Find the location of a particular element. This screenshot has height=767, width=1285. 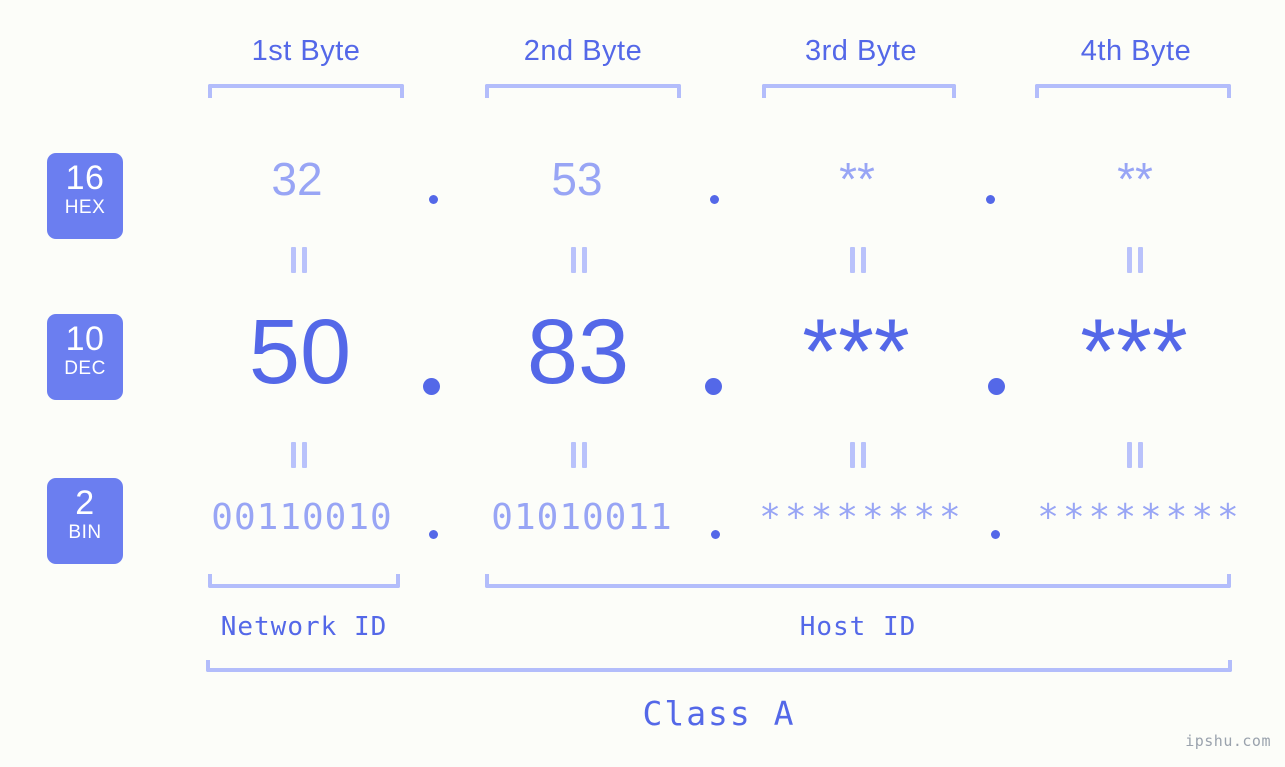

hex-byte-4-value: ** is located at coordinates (1135, 179).